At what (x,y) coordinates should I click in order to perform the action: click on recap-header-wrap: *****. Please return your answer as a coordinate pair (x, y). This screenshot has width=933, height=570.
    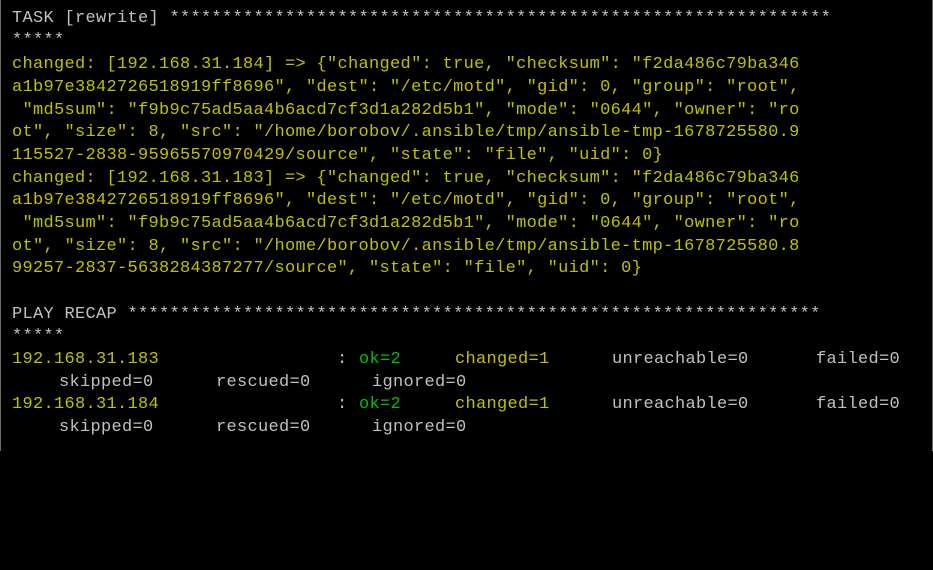
    Looking at the image, I should click on (38, 336).